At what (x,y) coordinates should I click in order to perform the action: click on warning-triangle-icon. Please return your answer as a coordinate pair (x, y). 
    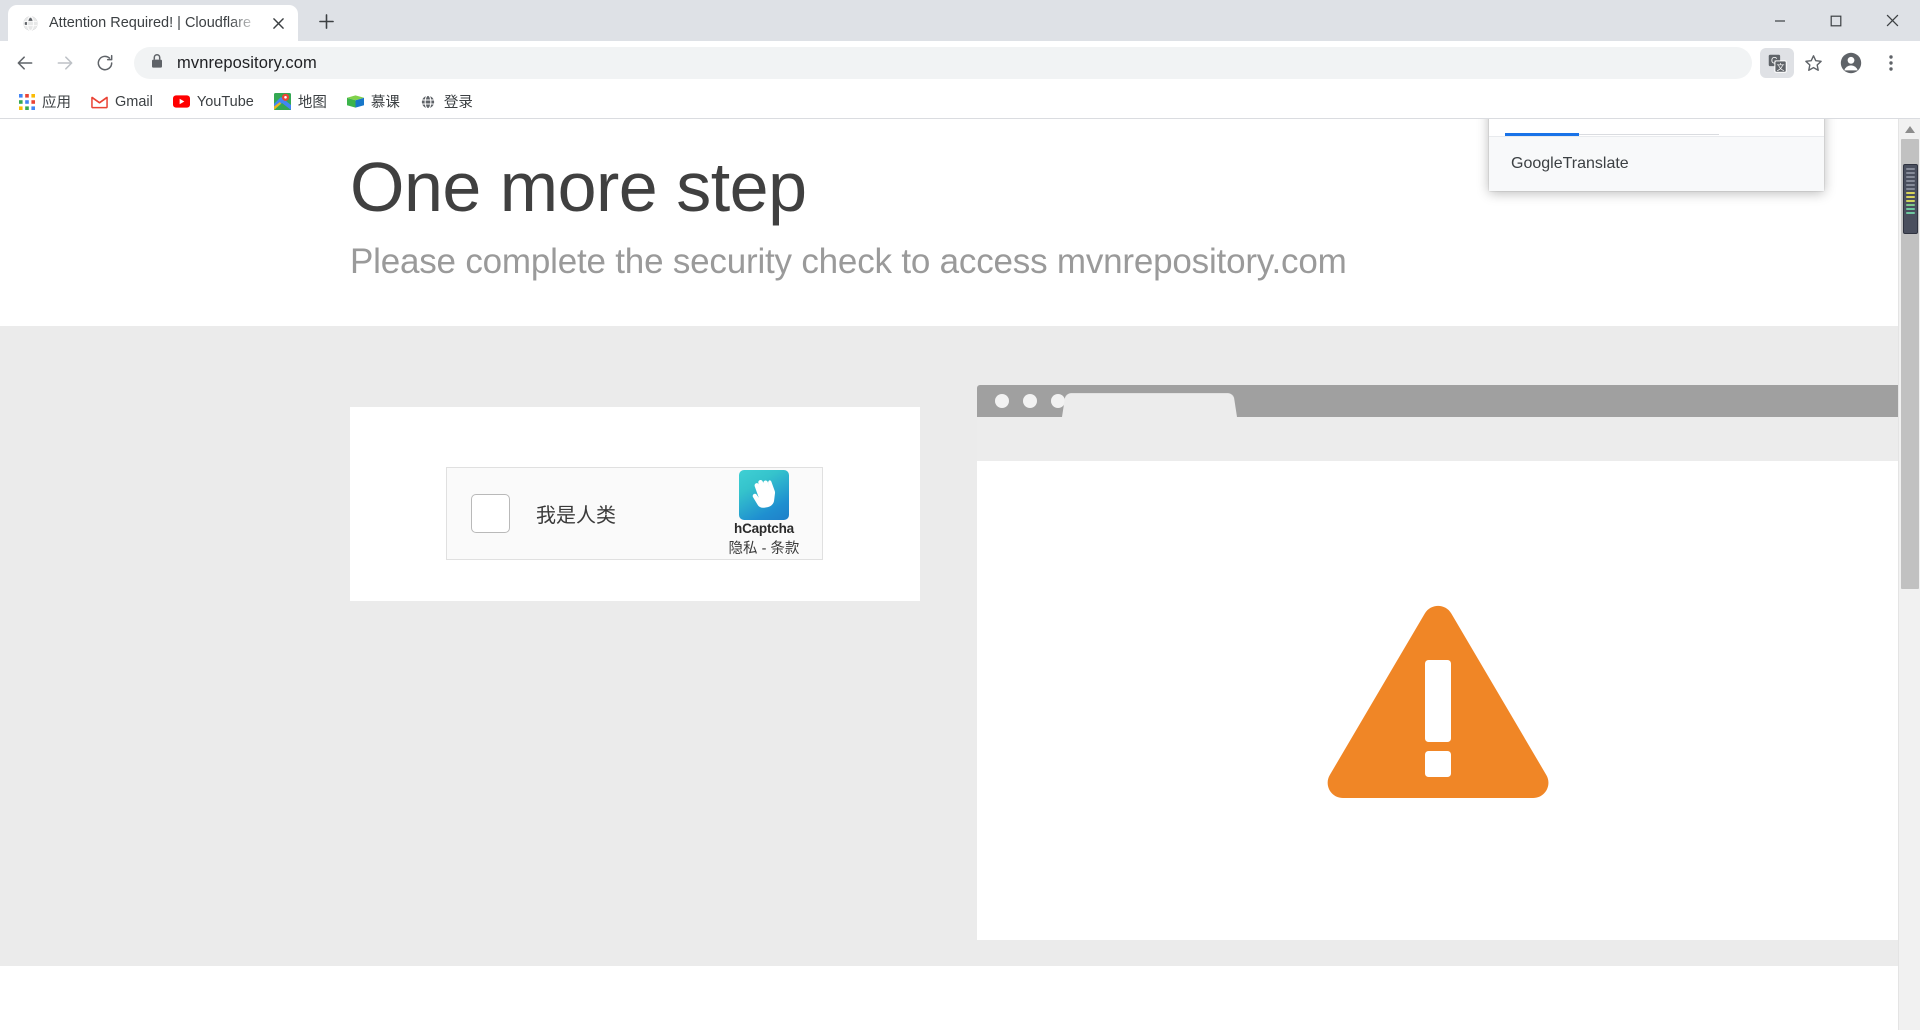
    Looking at the image, I should click on (1438, 705).